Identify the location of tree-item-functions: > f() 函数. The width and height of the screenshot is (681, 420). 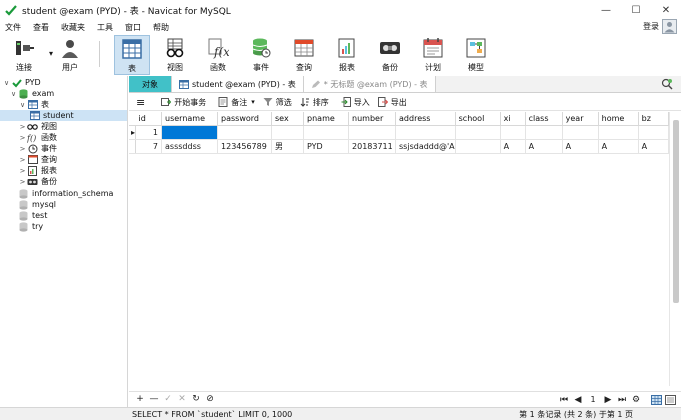
(37, 137).